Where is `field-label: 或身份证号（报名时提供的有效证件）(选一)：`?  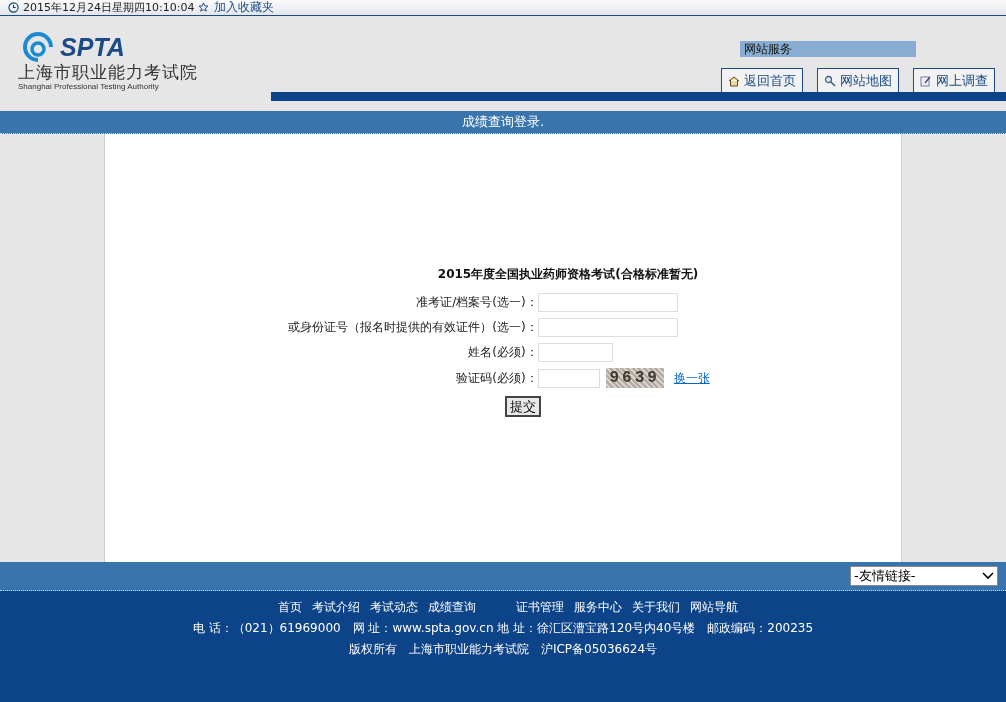 field-label: 或身份证号（报名时提供的有效证件）(选一)： is located at coordinates (413, 327).